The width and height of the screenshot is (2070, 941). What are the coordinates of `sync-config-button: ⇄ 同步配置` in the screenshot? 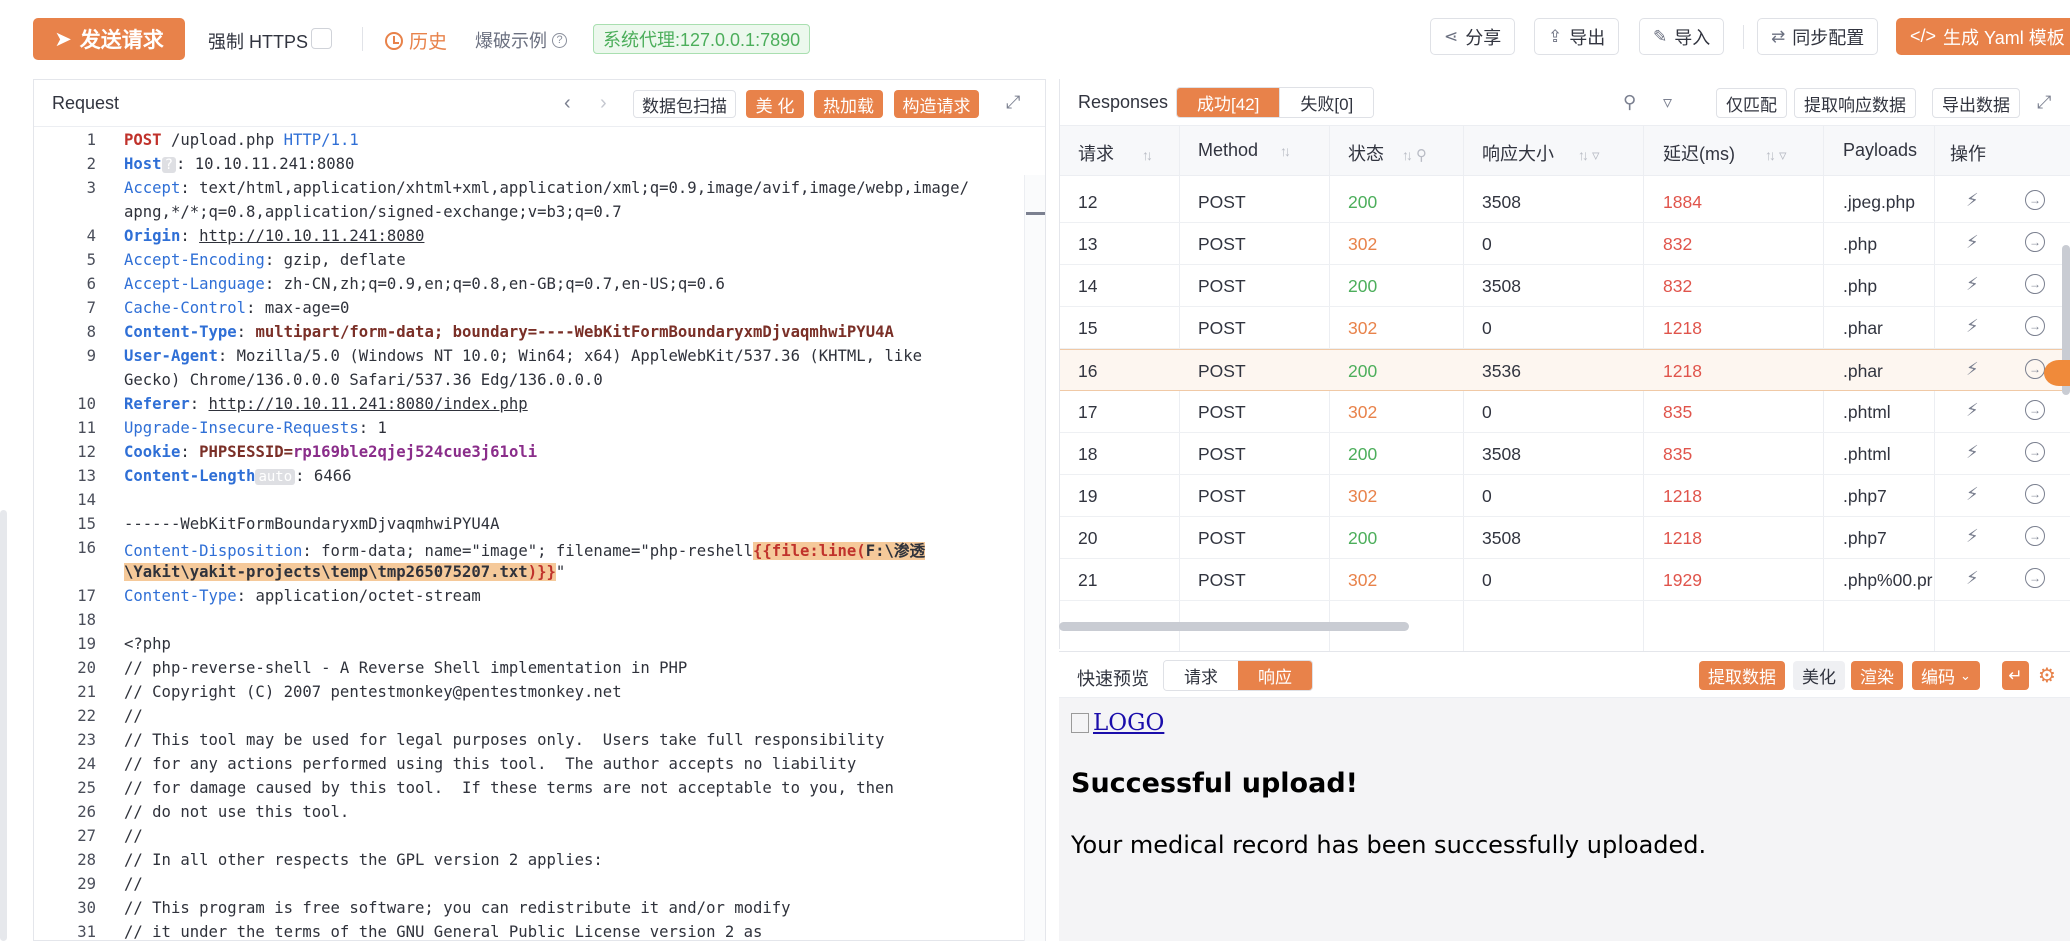 It's located at (1818, 36).